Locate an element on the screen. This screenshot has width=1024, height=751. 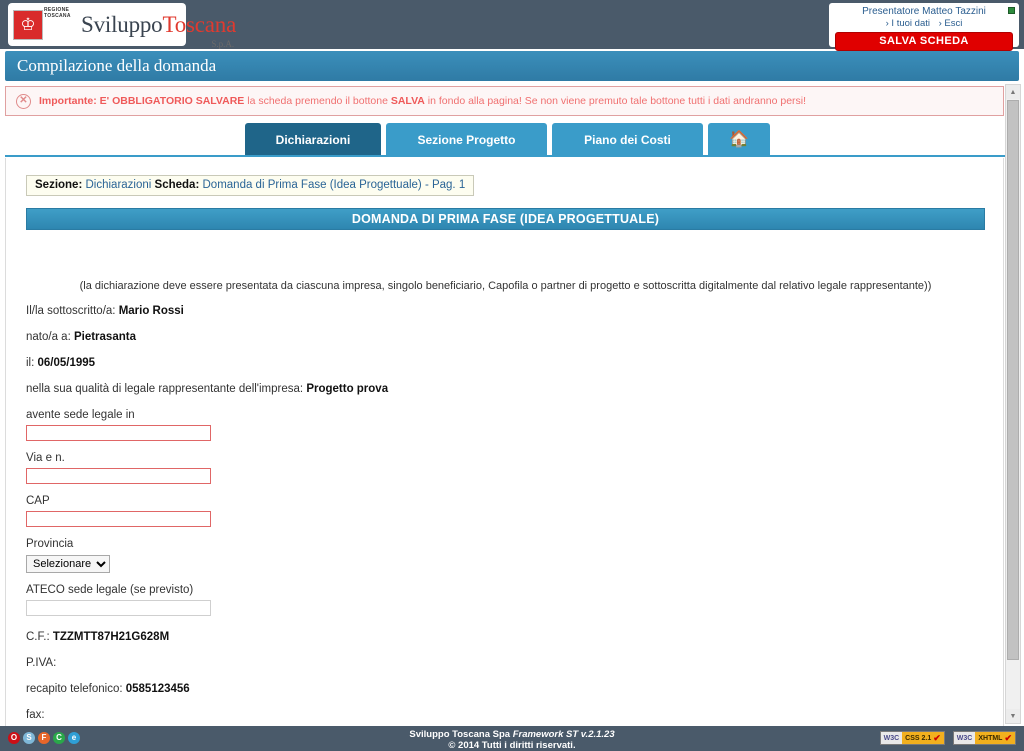
home-icon: 🏠 is located at coordinates (739, 139).